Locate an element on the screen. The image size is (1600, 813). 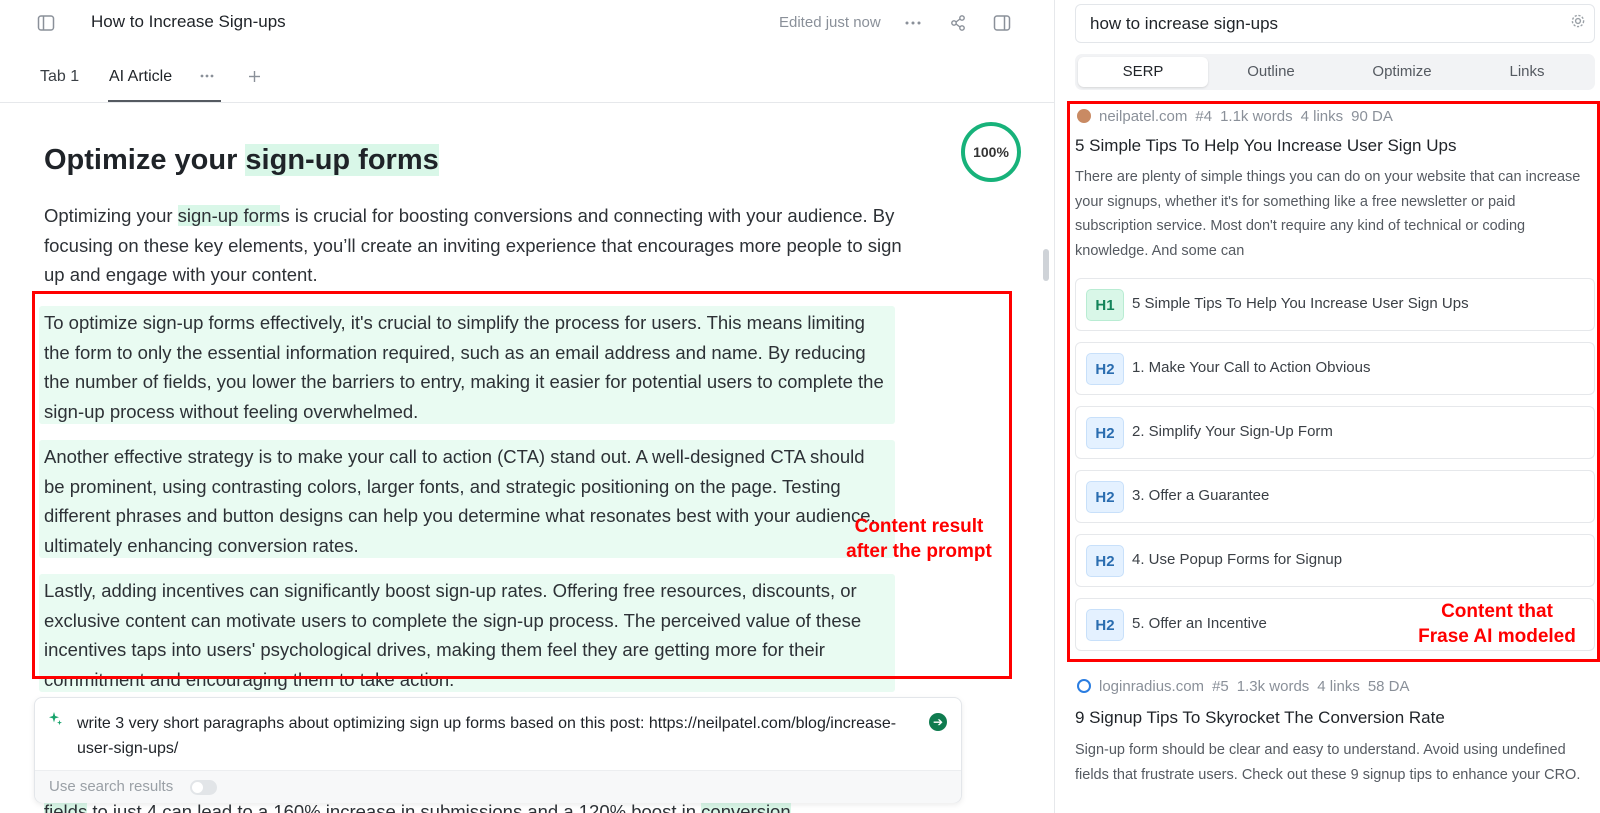
serp-tabs: SERP Outline Optimize Links is located at coordinates (1335, 72).